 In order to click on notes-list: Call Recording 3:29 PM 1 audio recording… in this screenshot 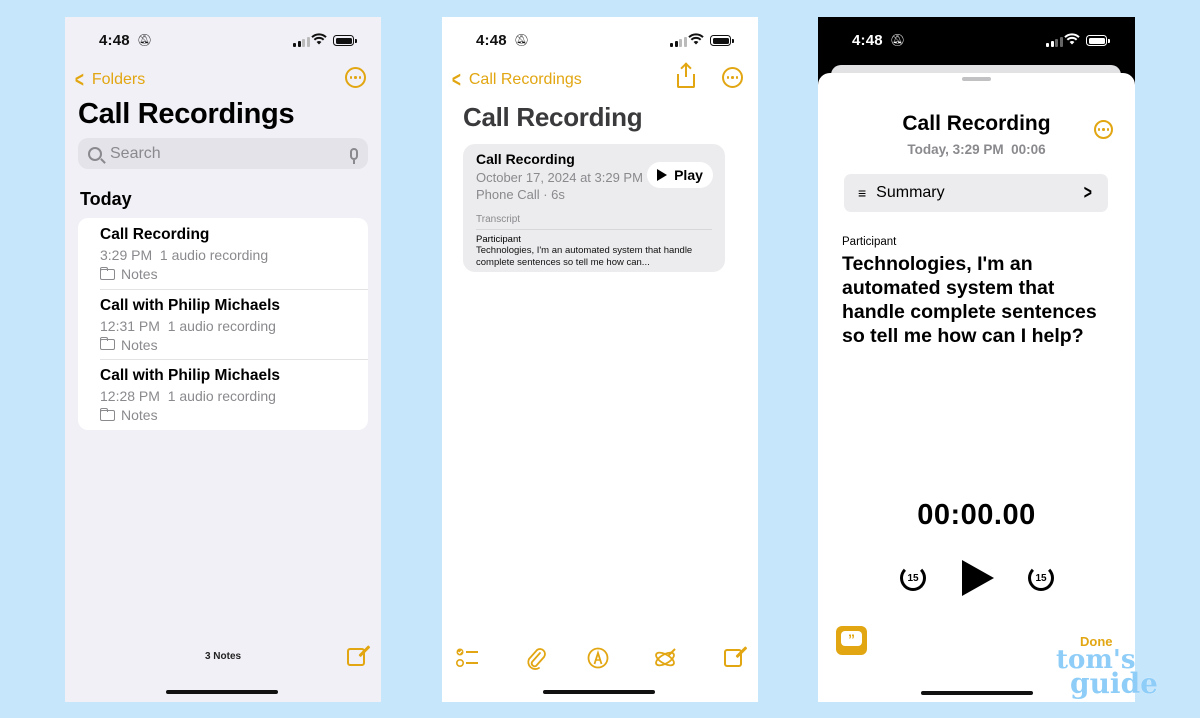, I will do `click(223, 324)`.